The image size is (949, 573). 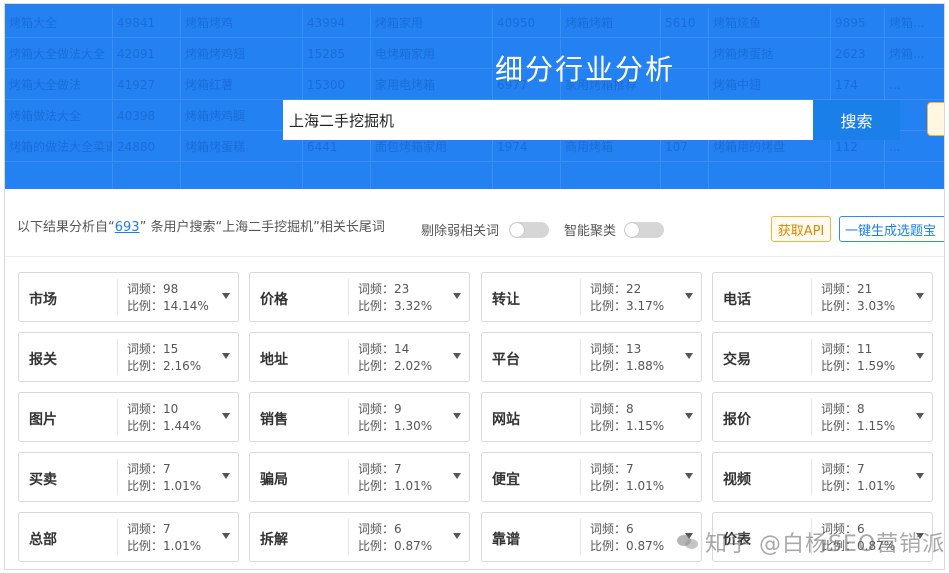 I want to click on keyword-label: 买卖, so click(x=43, y=480).